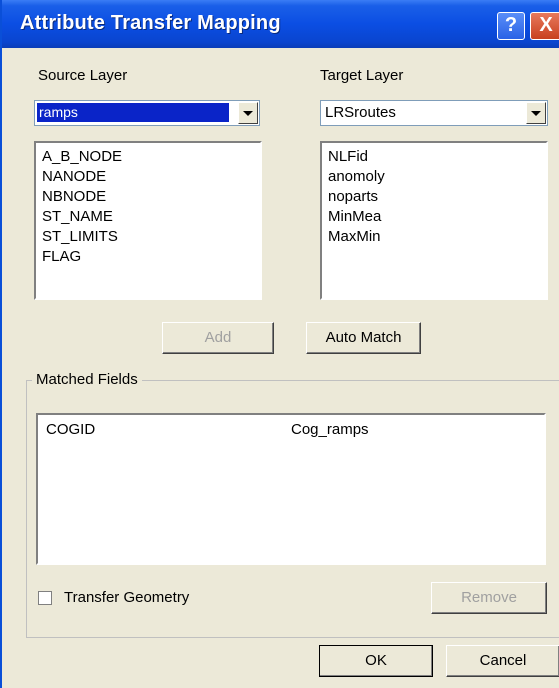  What do you see at coordinates (434, 113) in the screenshot?
I see `target-layer-combo: LRSroutes` at bounding box center [434, 113].